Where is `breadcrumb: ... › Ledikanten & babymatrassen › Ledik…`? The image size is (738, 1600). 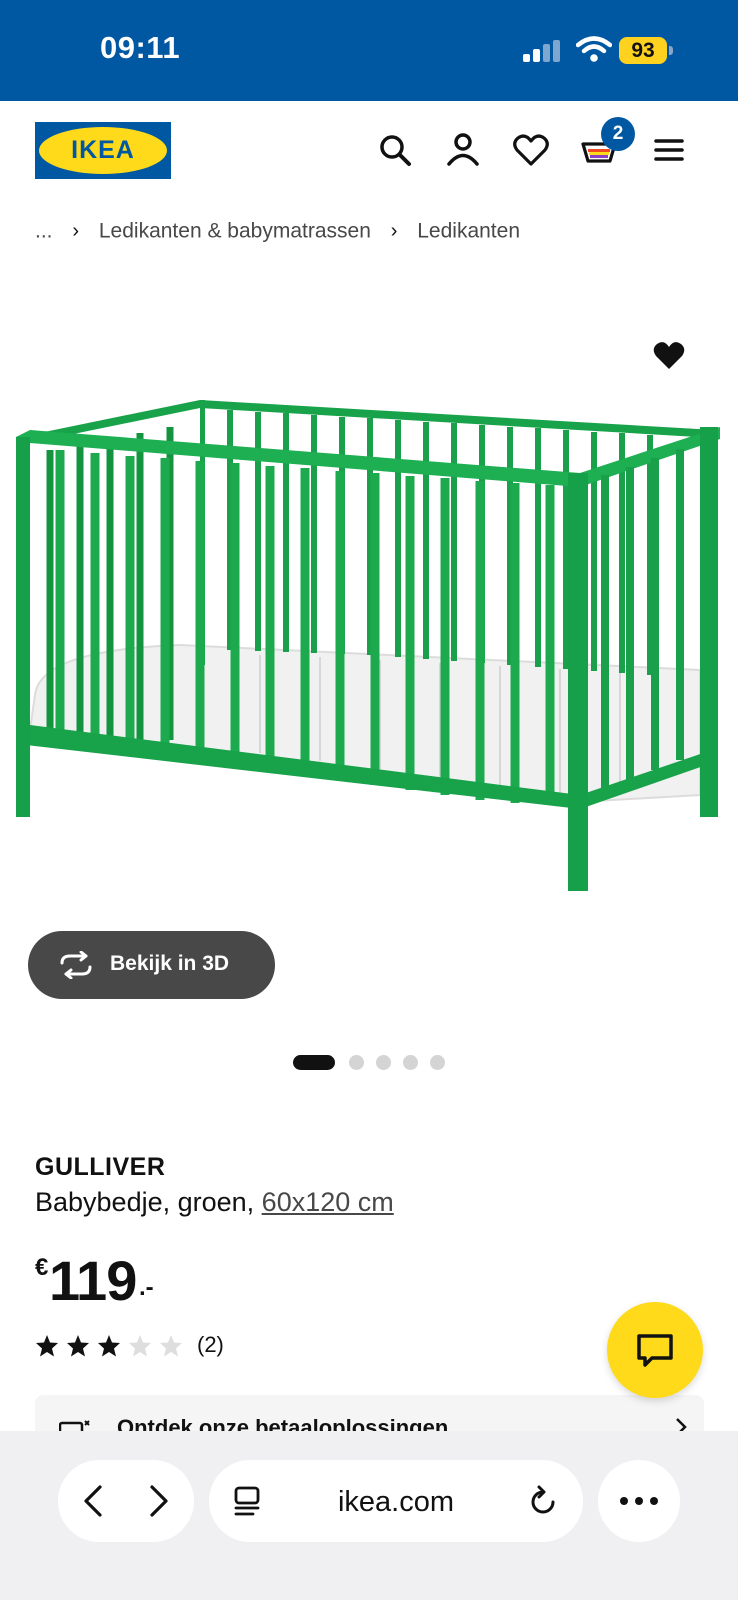 breadcrumb: ... › Ledikanten & babymatrassen › Ledik… is located at coordinates (277, 231).